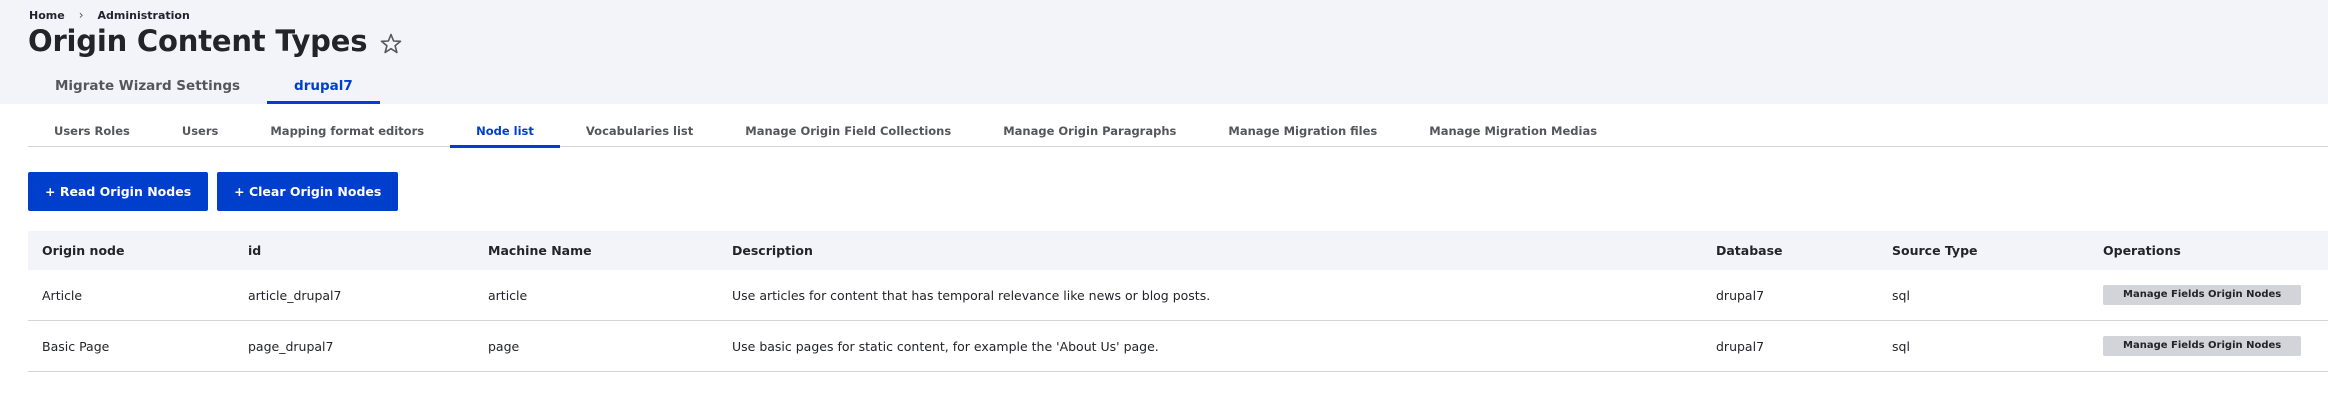 This screenshot has height=420, width=2328. I want to click on page-title-row: Origin Content Types, so click(215, 41).